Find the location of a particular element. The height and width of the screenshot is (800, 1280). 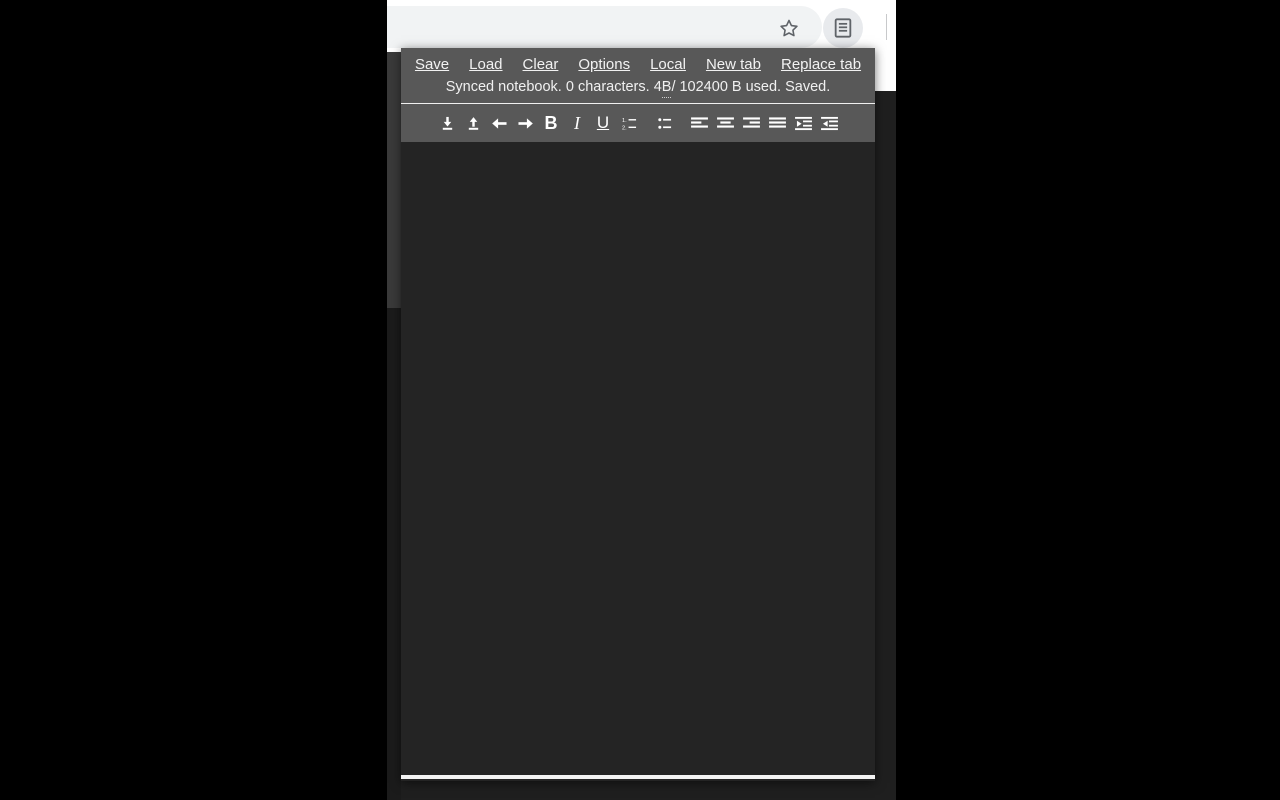

browser-toolbar is located at coordinates (641, 26).